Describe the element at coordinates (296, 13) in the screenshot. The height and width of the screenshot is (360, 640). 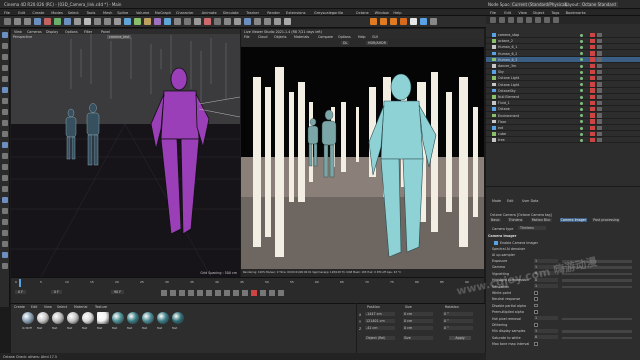
I see `menu-item-extensions: Extensions` at that location.